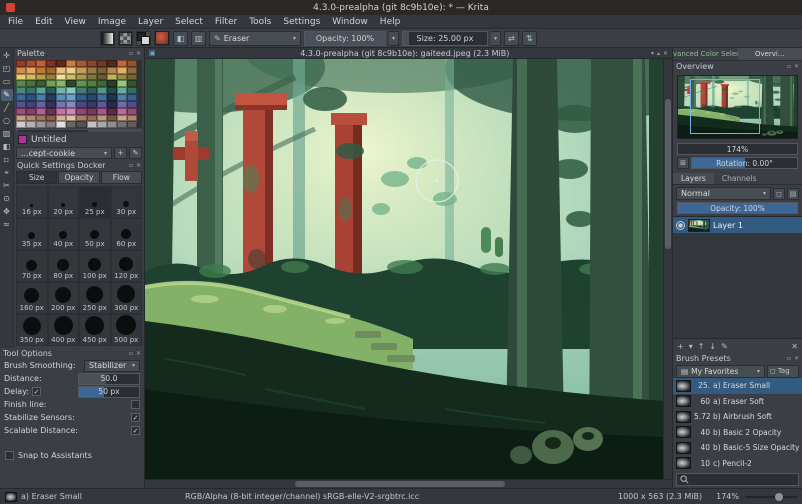 The image size is (802, 504). I want to click on brush-preset-chooser-button, so click(162, 38).